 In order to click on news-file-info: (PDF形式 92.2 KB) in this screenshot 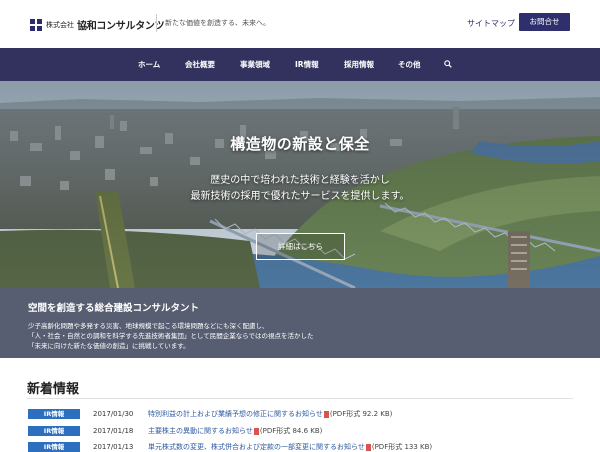, I will do `click(361, 414)`.